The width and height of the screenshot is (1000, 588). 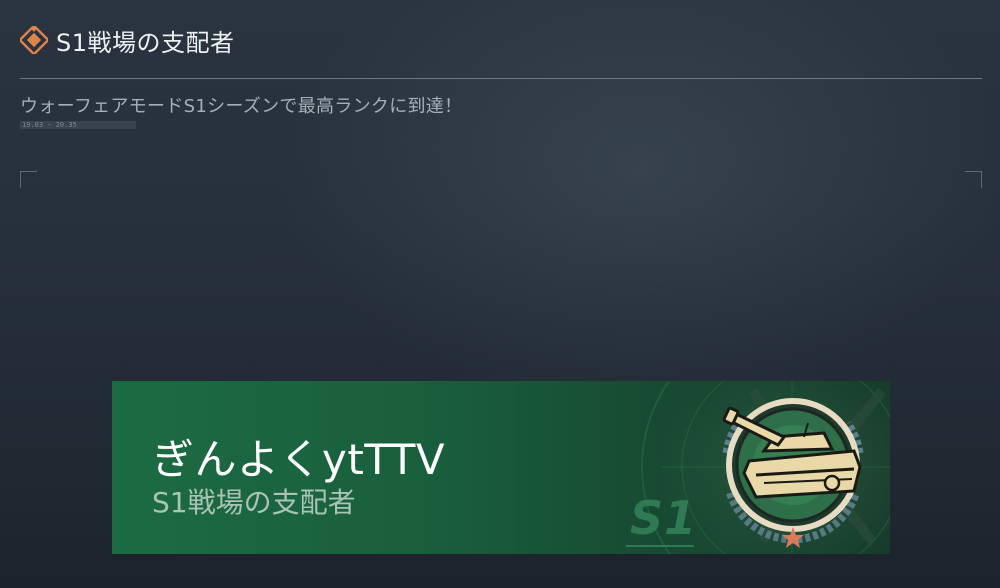 I want to click on page-title: S1戦場の支配者, so click(x=145, y=42).